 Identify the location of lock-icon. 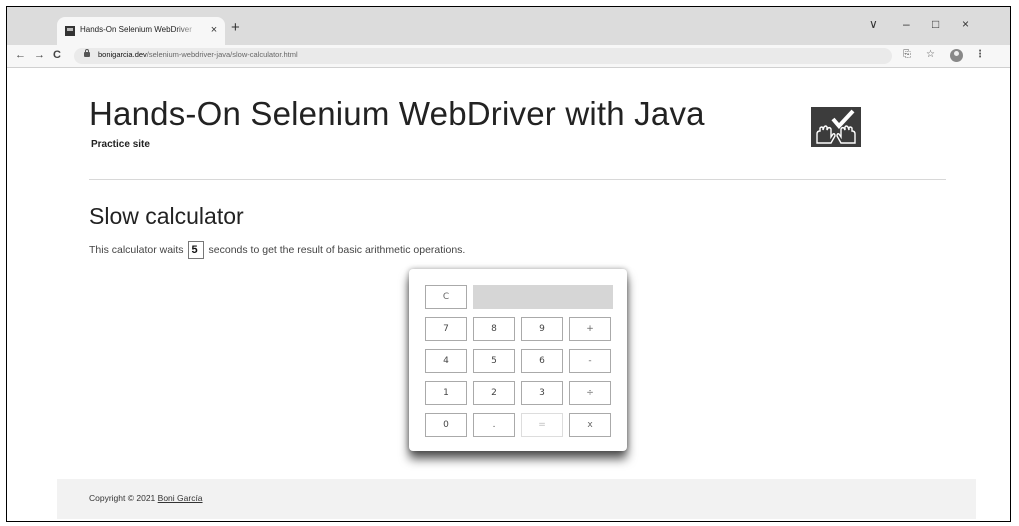
(87, 53).